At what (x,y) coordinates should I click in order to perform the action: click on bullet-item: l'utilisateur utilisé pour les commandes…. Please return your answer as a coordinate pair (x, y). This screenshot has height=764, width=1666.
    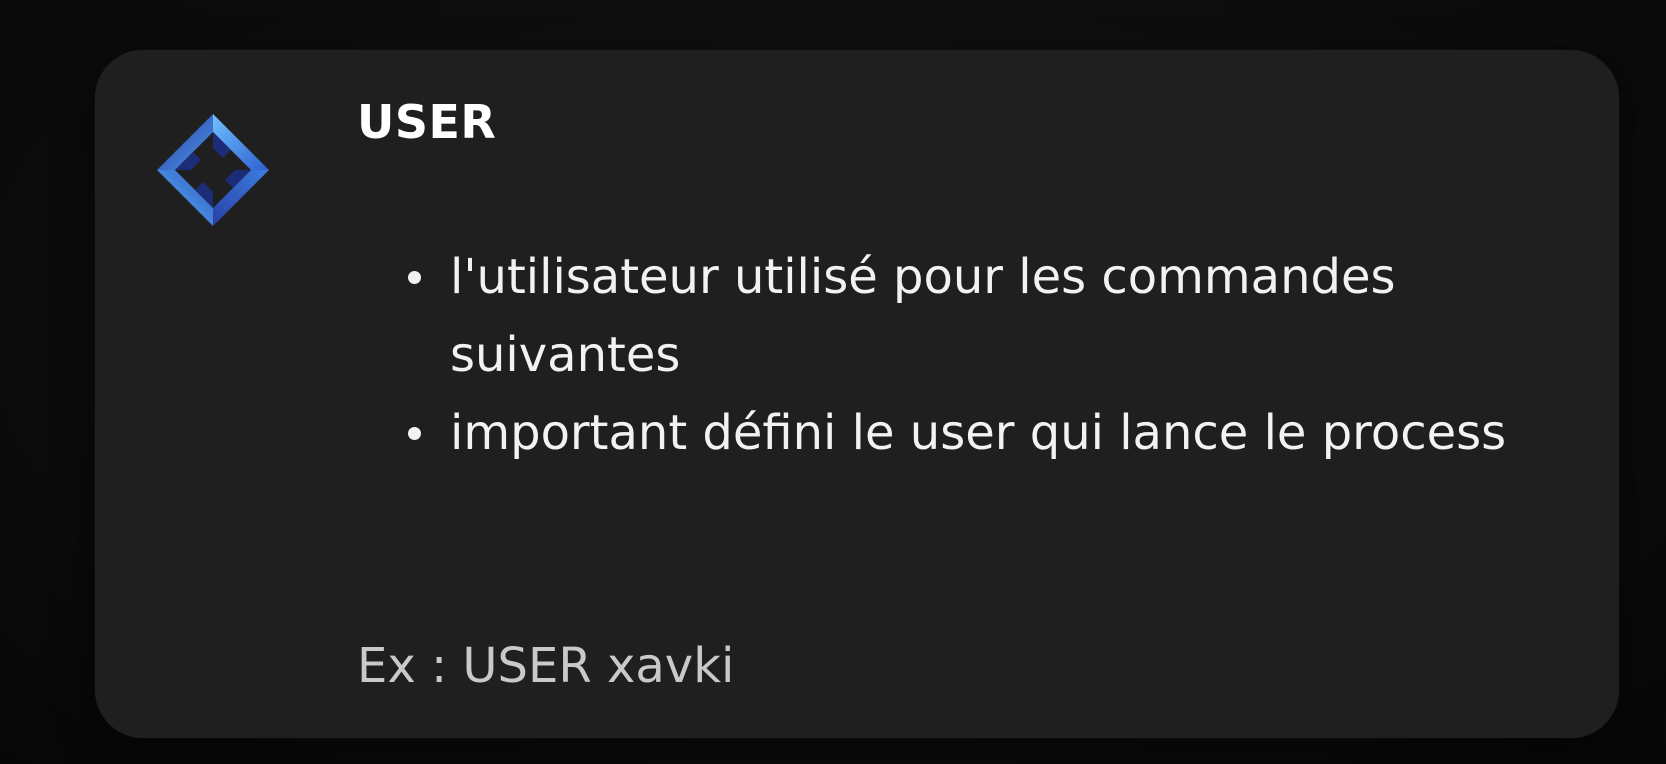
    Looking at the image, I should click on (969, 316).